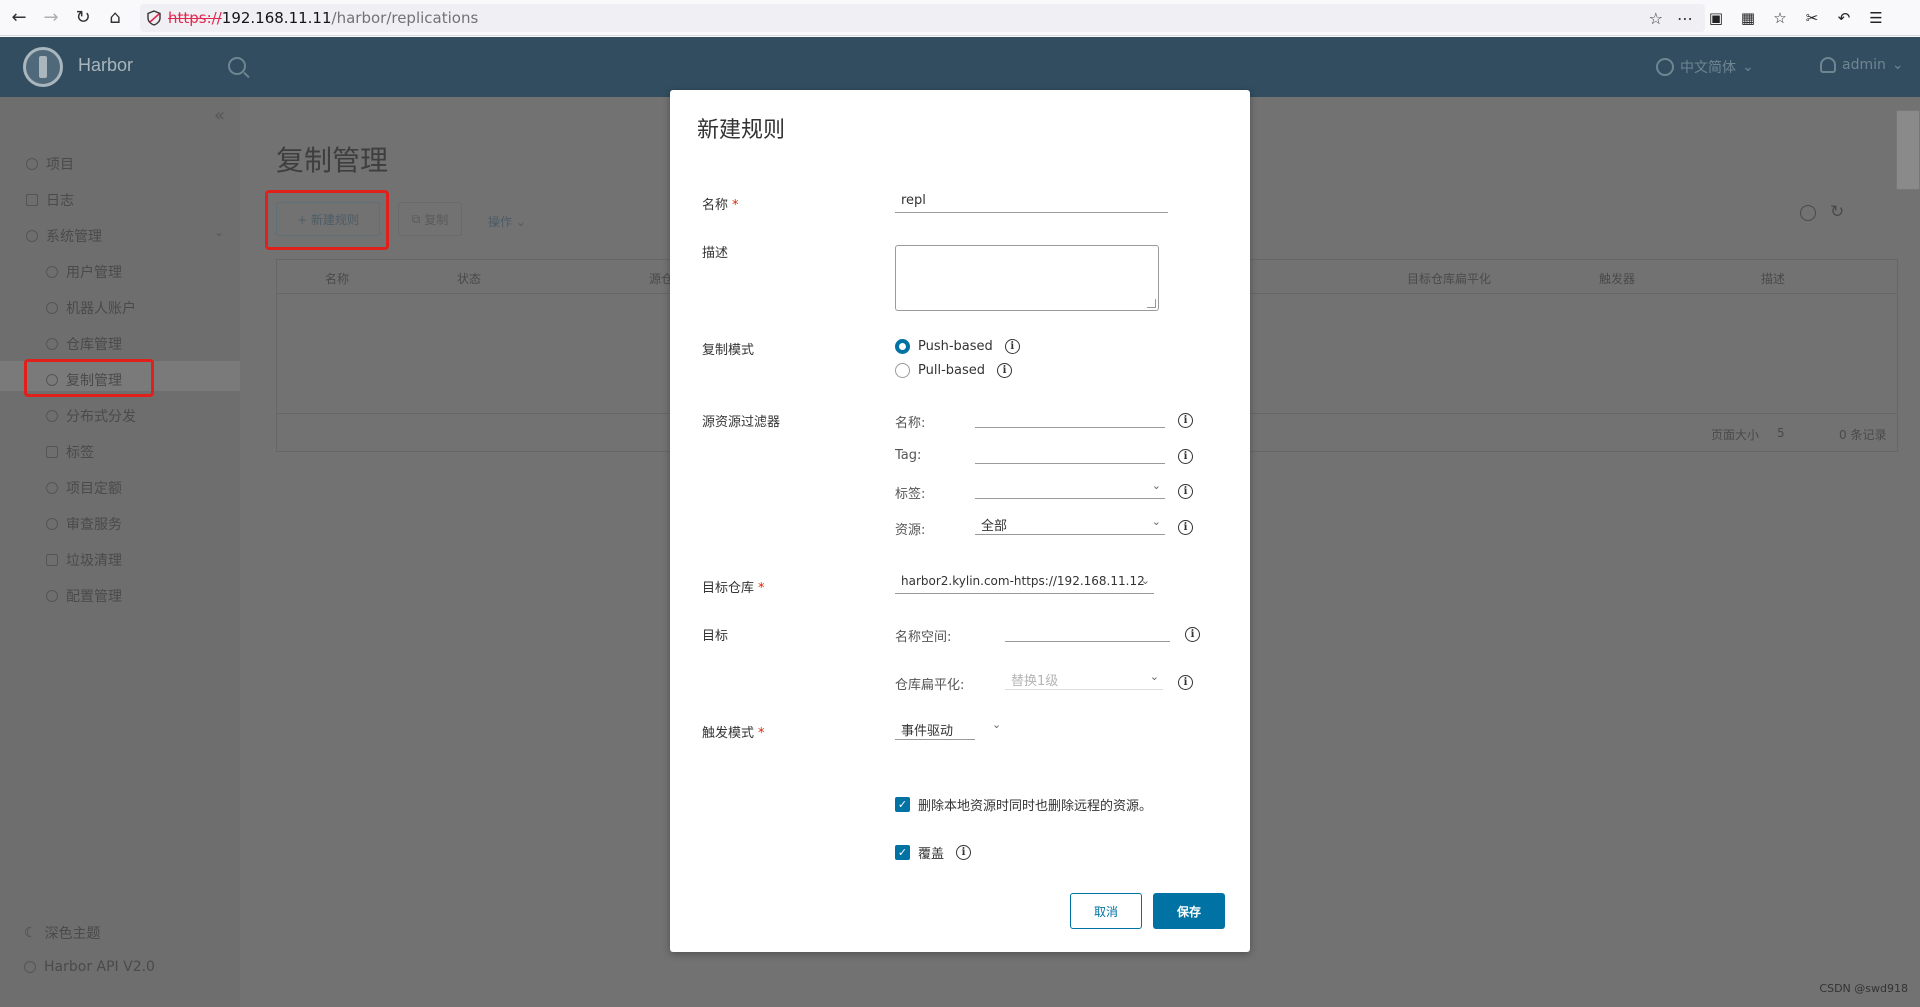 The height and width of the screenshot is (1007, 1920). Describe the element at coordinates (933, 852) in the screenshot. I see `override-checkbox: ✓ 覆盖 i` at that location.